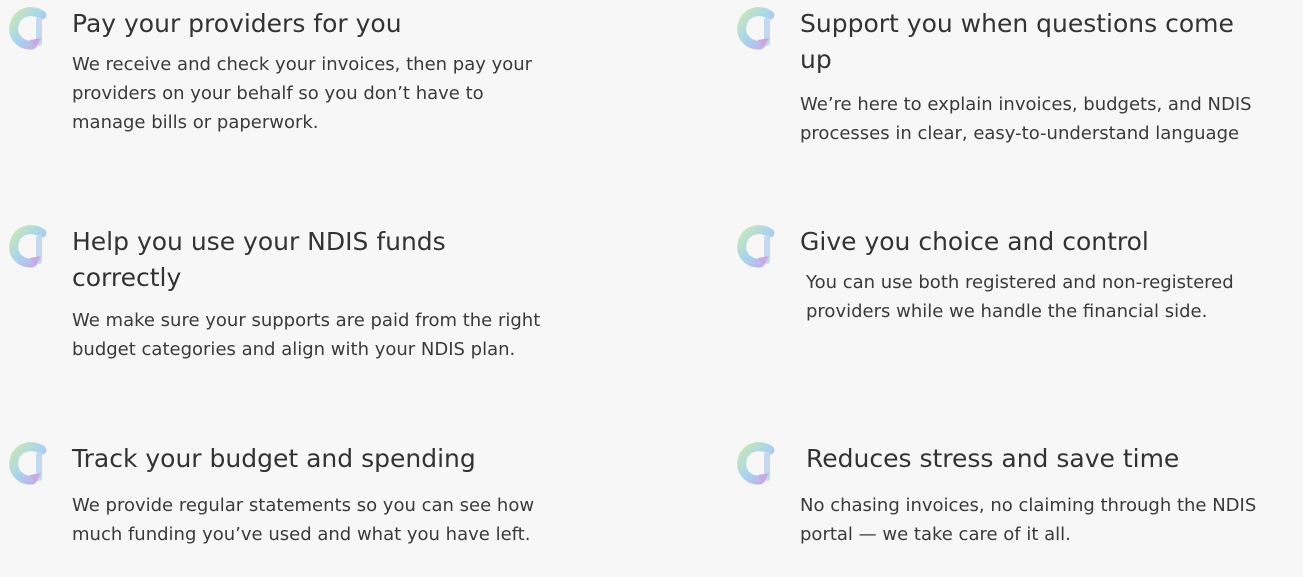 This screenshot has width=1303, height=577. I want to click on feature-title: Support you when questions come up, so click(1017, 41).